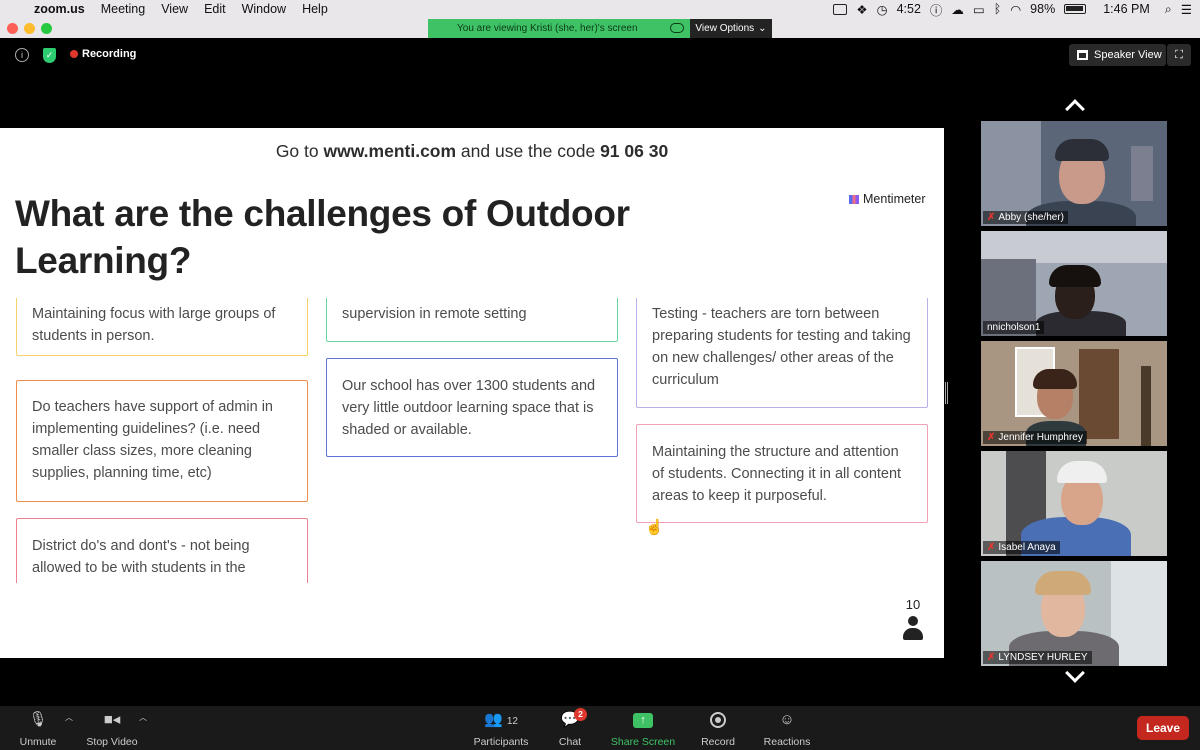 This screenshot has height=750, width=1200. What do you see at coordinates (59, 9) in the screenshot?
I see `menu-app-name: zoom.us` at bounding box center [59, 9].